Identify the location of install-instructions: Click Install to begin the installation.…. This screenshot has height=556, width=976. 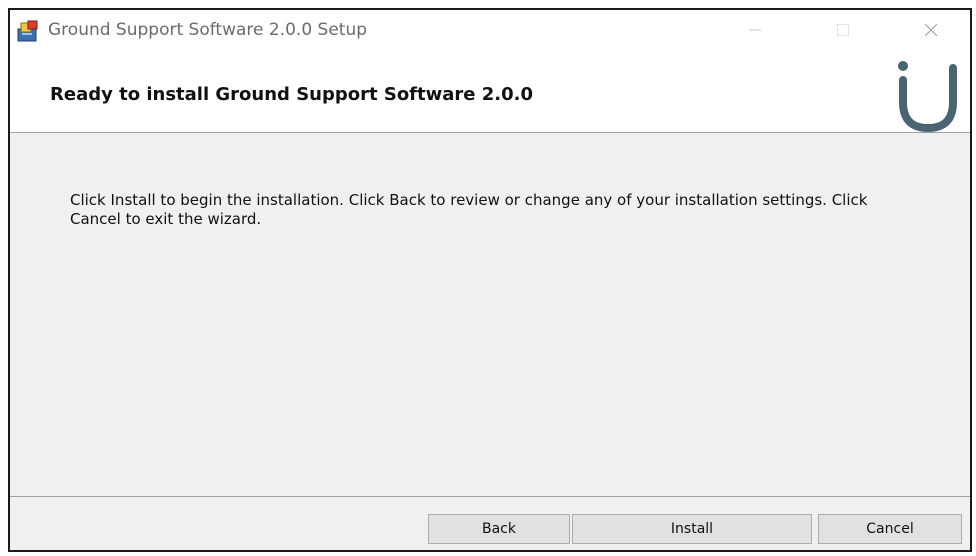
(469, 209).